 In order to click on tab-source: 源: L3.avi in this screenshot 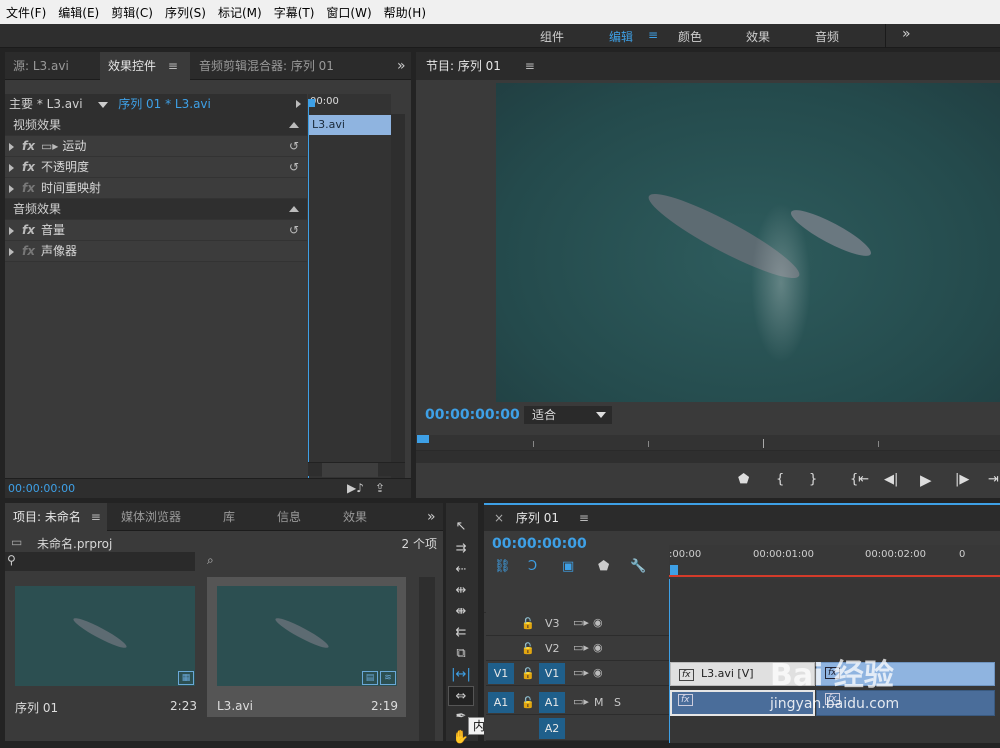, I will do `click(41, 66)`.